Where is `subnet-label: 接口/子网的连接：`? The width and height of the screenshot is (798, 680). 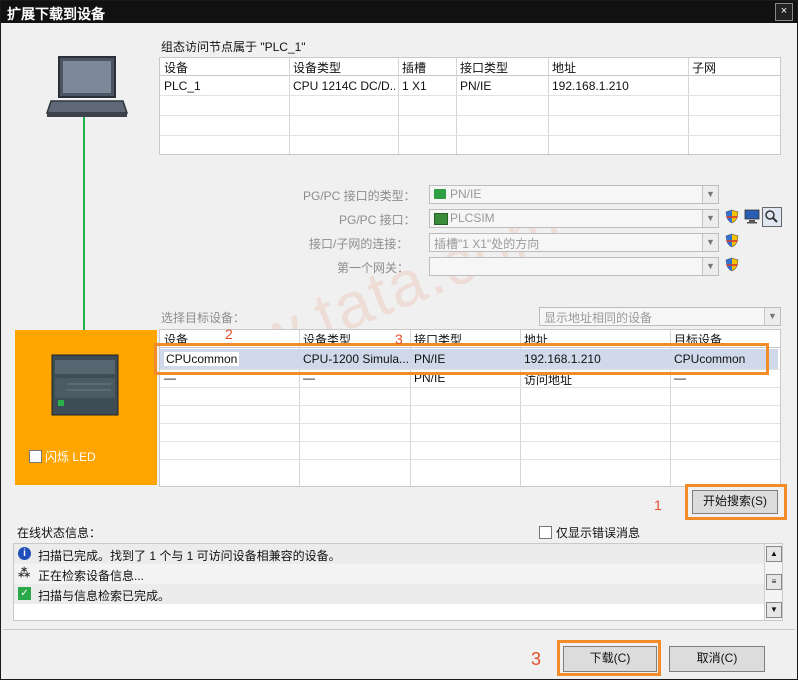
subnet-label: 接口/子网的连接： is located at coordinates (359, 244).